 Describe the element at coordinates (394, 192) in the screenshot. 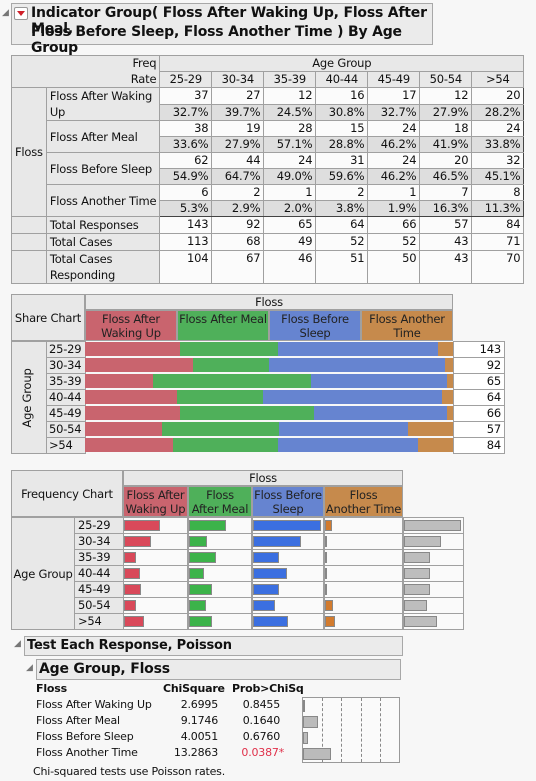

I see `freq-cell: 1` at that location.